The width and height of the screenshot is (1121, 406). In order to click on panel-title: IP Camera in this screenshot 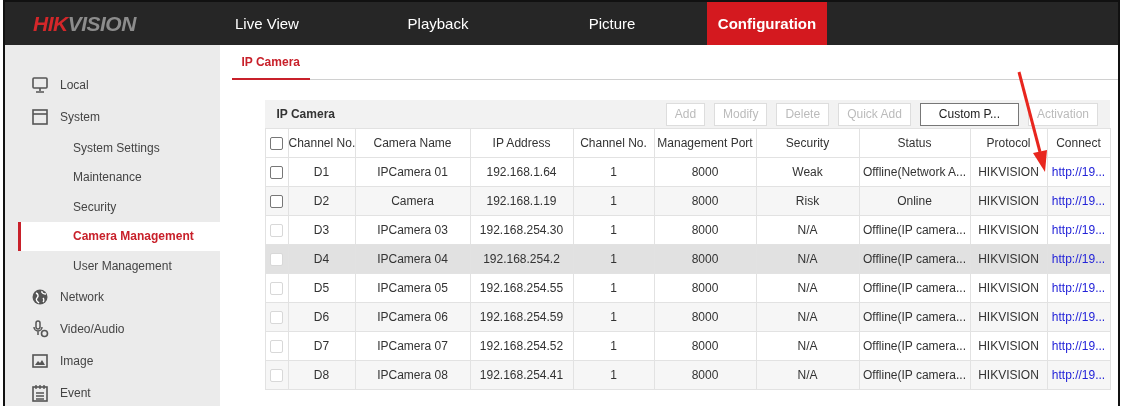, I will do `click(305, 114)`.